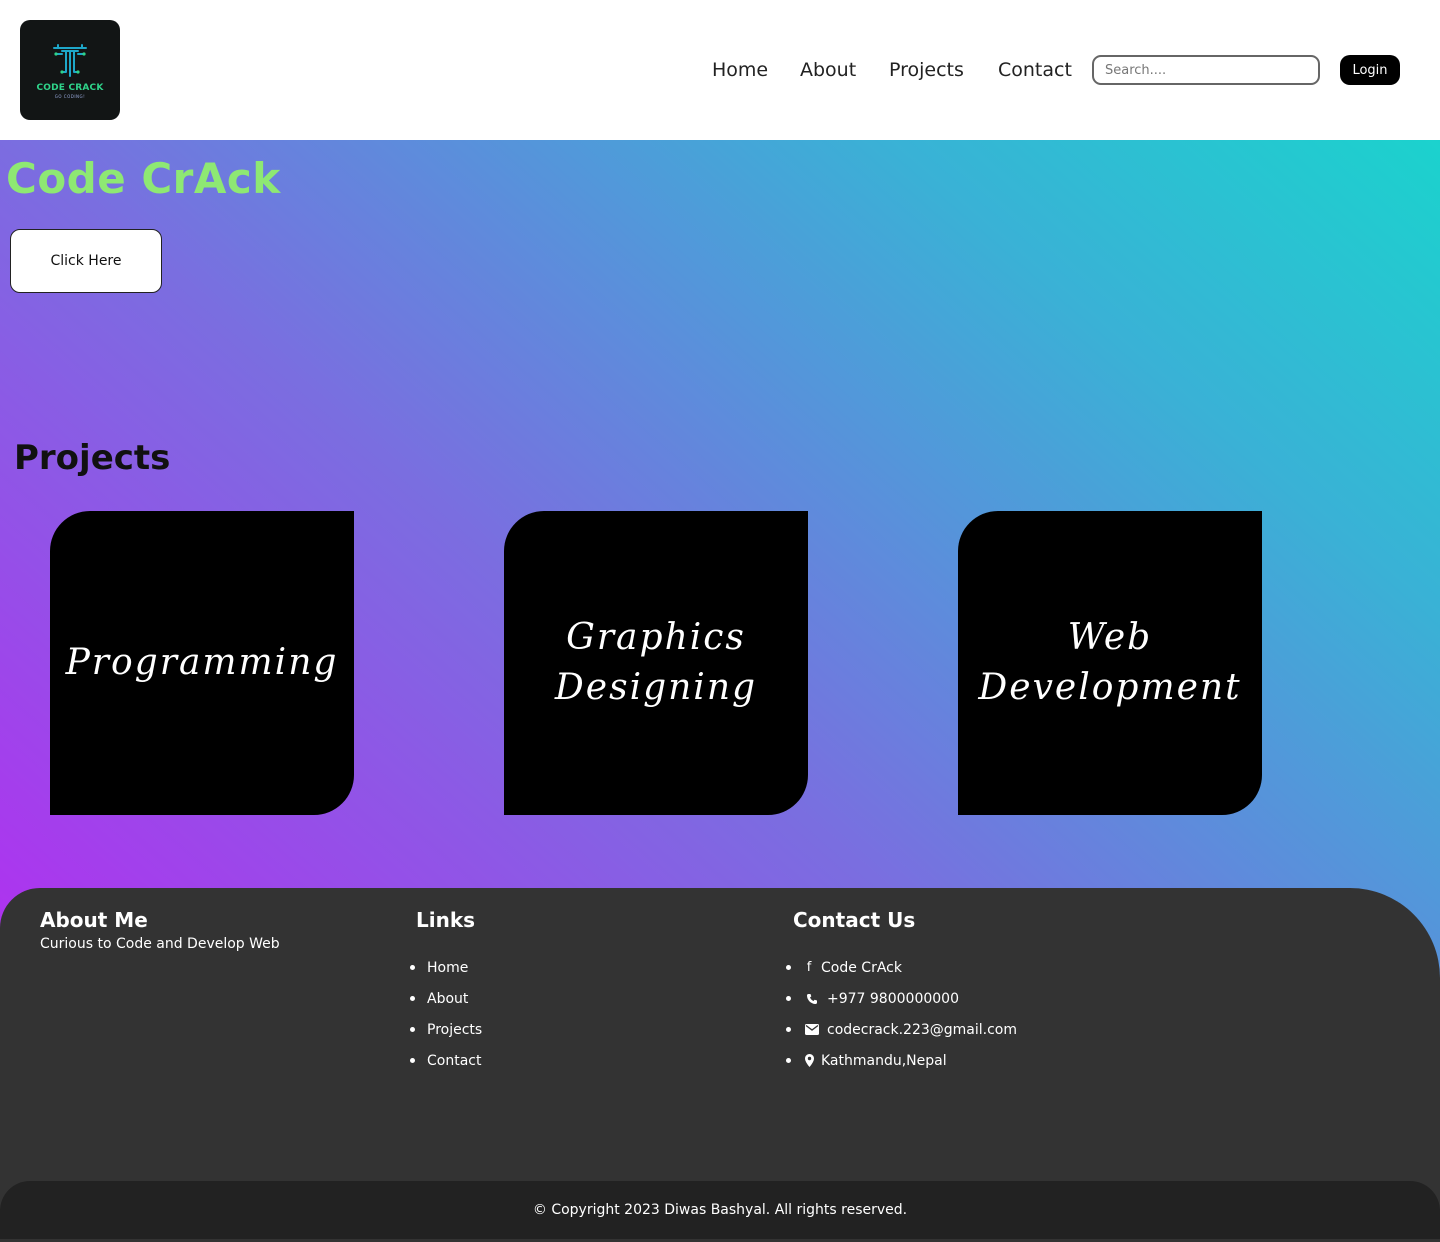 The width and height of the screenshot is (1440, 1242). I want to click on site-logo: CODE CRACK GO CODING!, so click(70, 70).